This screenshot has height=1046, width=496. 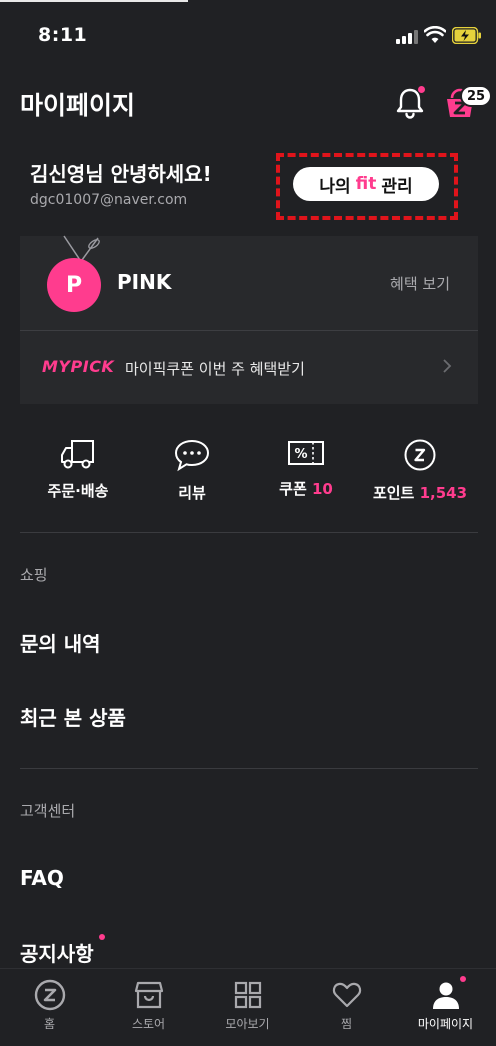 I want to click on nav-wishlist: 찜, so click(x=346, y=1005).